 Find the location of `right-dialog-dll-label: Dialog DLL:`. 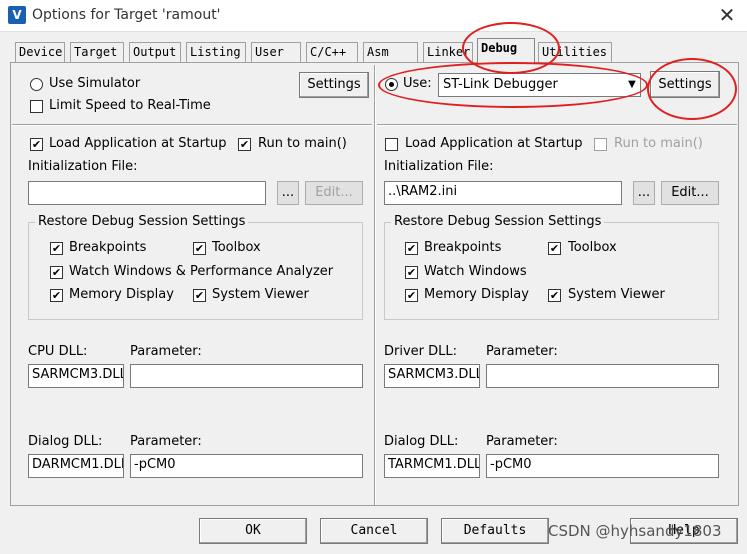

right-dialog-dll-label: Dialog DLL: is located at coordinates (421, 441).